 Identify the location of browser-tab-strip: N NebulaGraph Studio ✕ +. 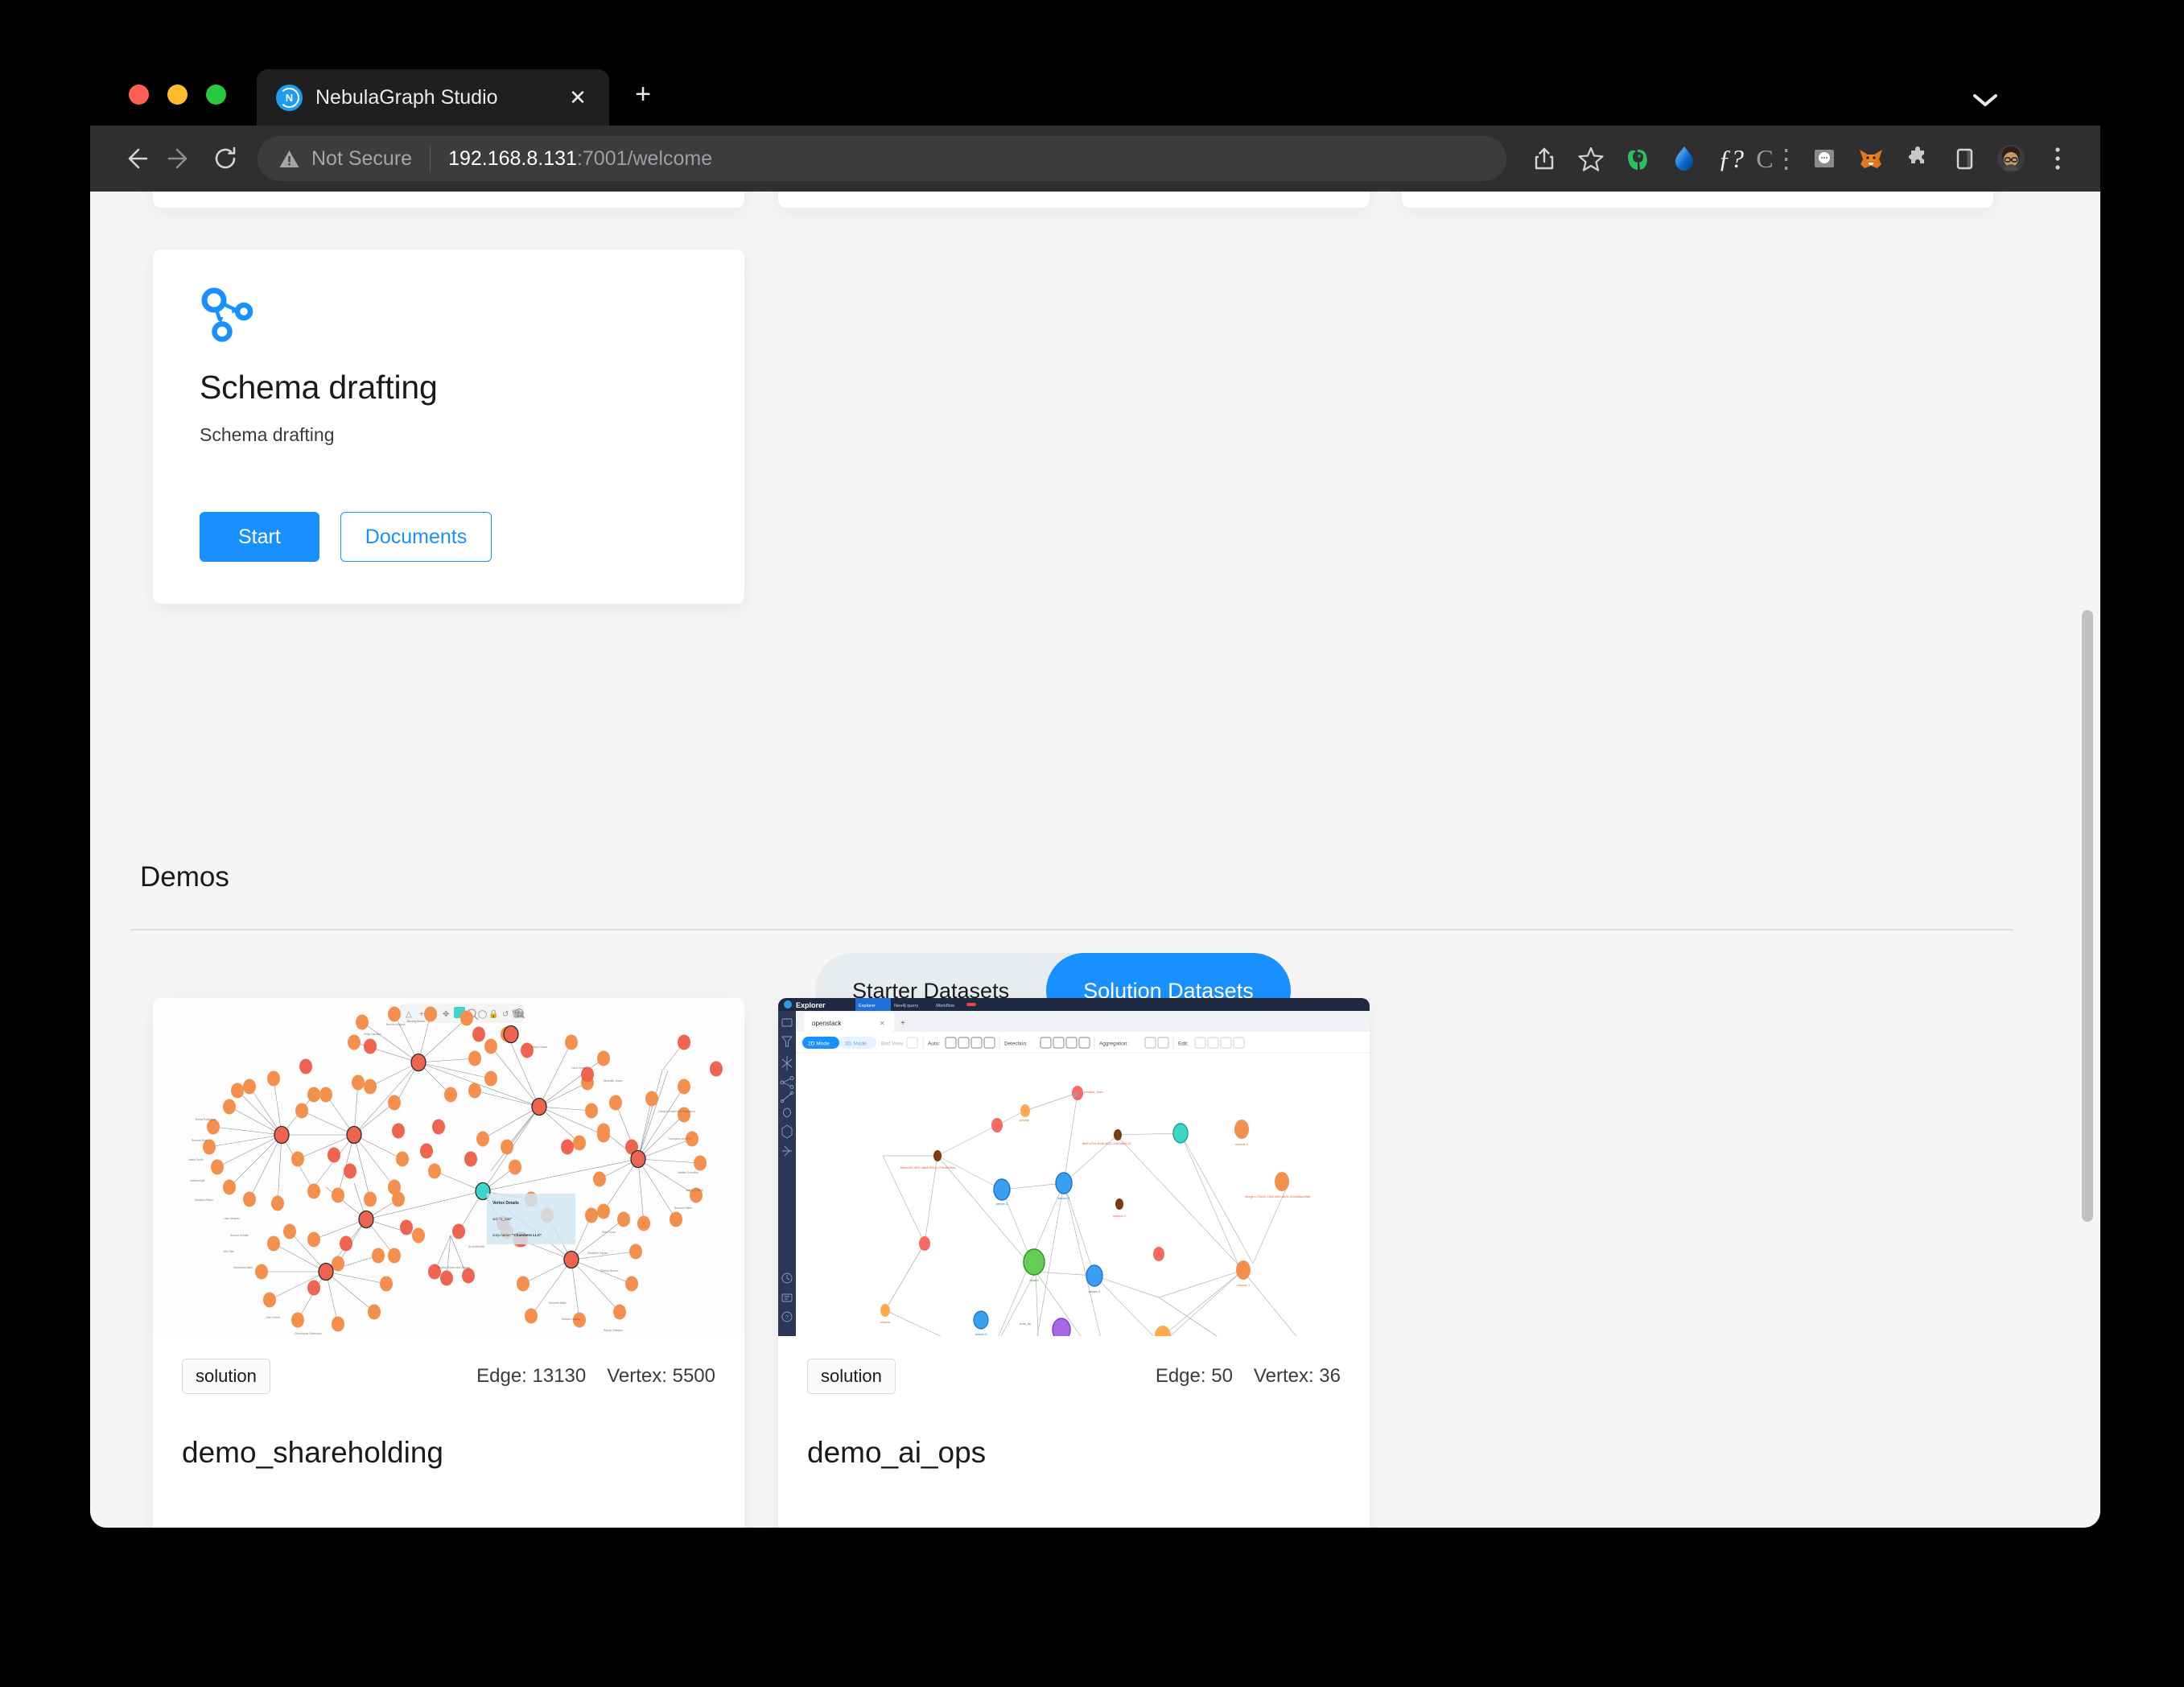
(1095, 94).